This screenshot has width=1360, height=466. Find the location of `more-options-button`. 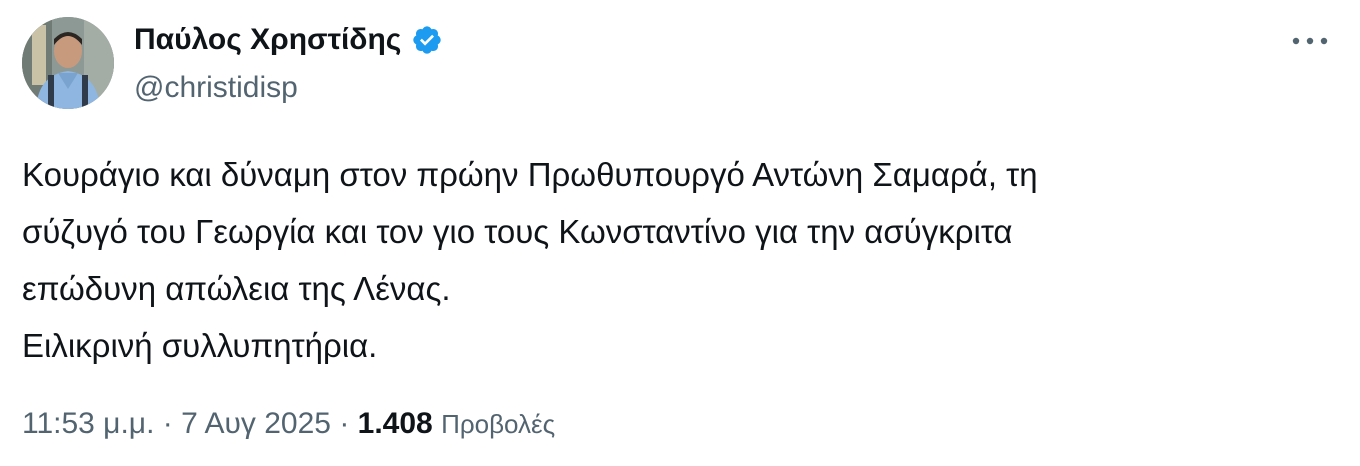

more-options-button is located at coordinates (1310, 41).